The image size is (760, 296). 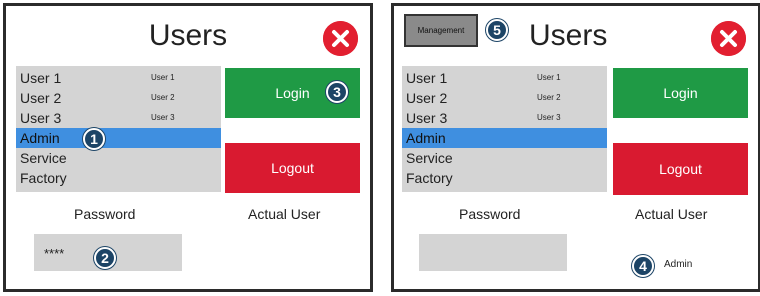 What do you see at coordinates (497, 30) in the screenshot?
I see `callout-badge-5: 5` at bounding box center [497, 30].